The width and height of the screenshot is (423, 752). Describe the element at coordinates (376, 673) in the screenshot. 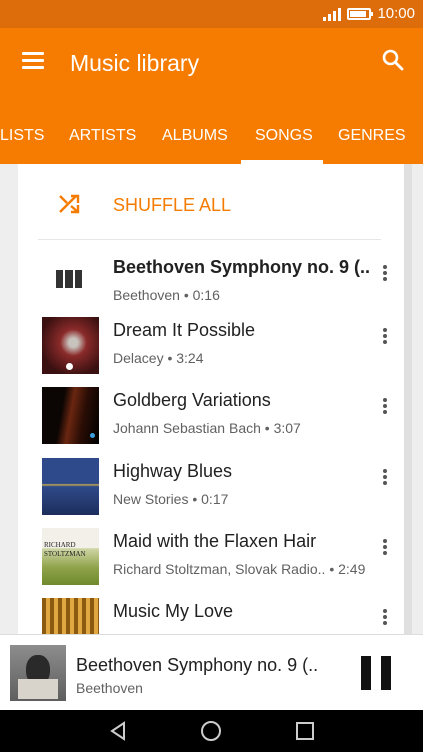

I see `pause-icon` at that location.